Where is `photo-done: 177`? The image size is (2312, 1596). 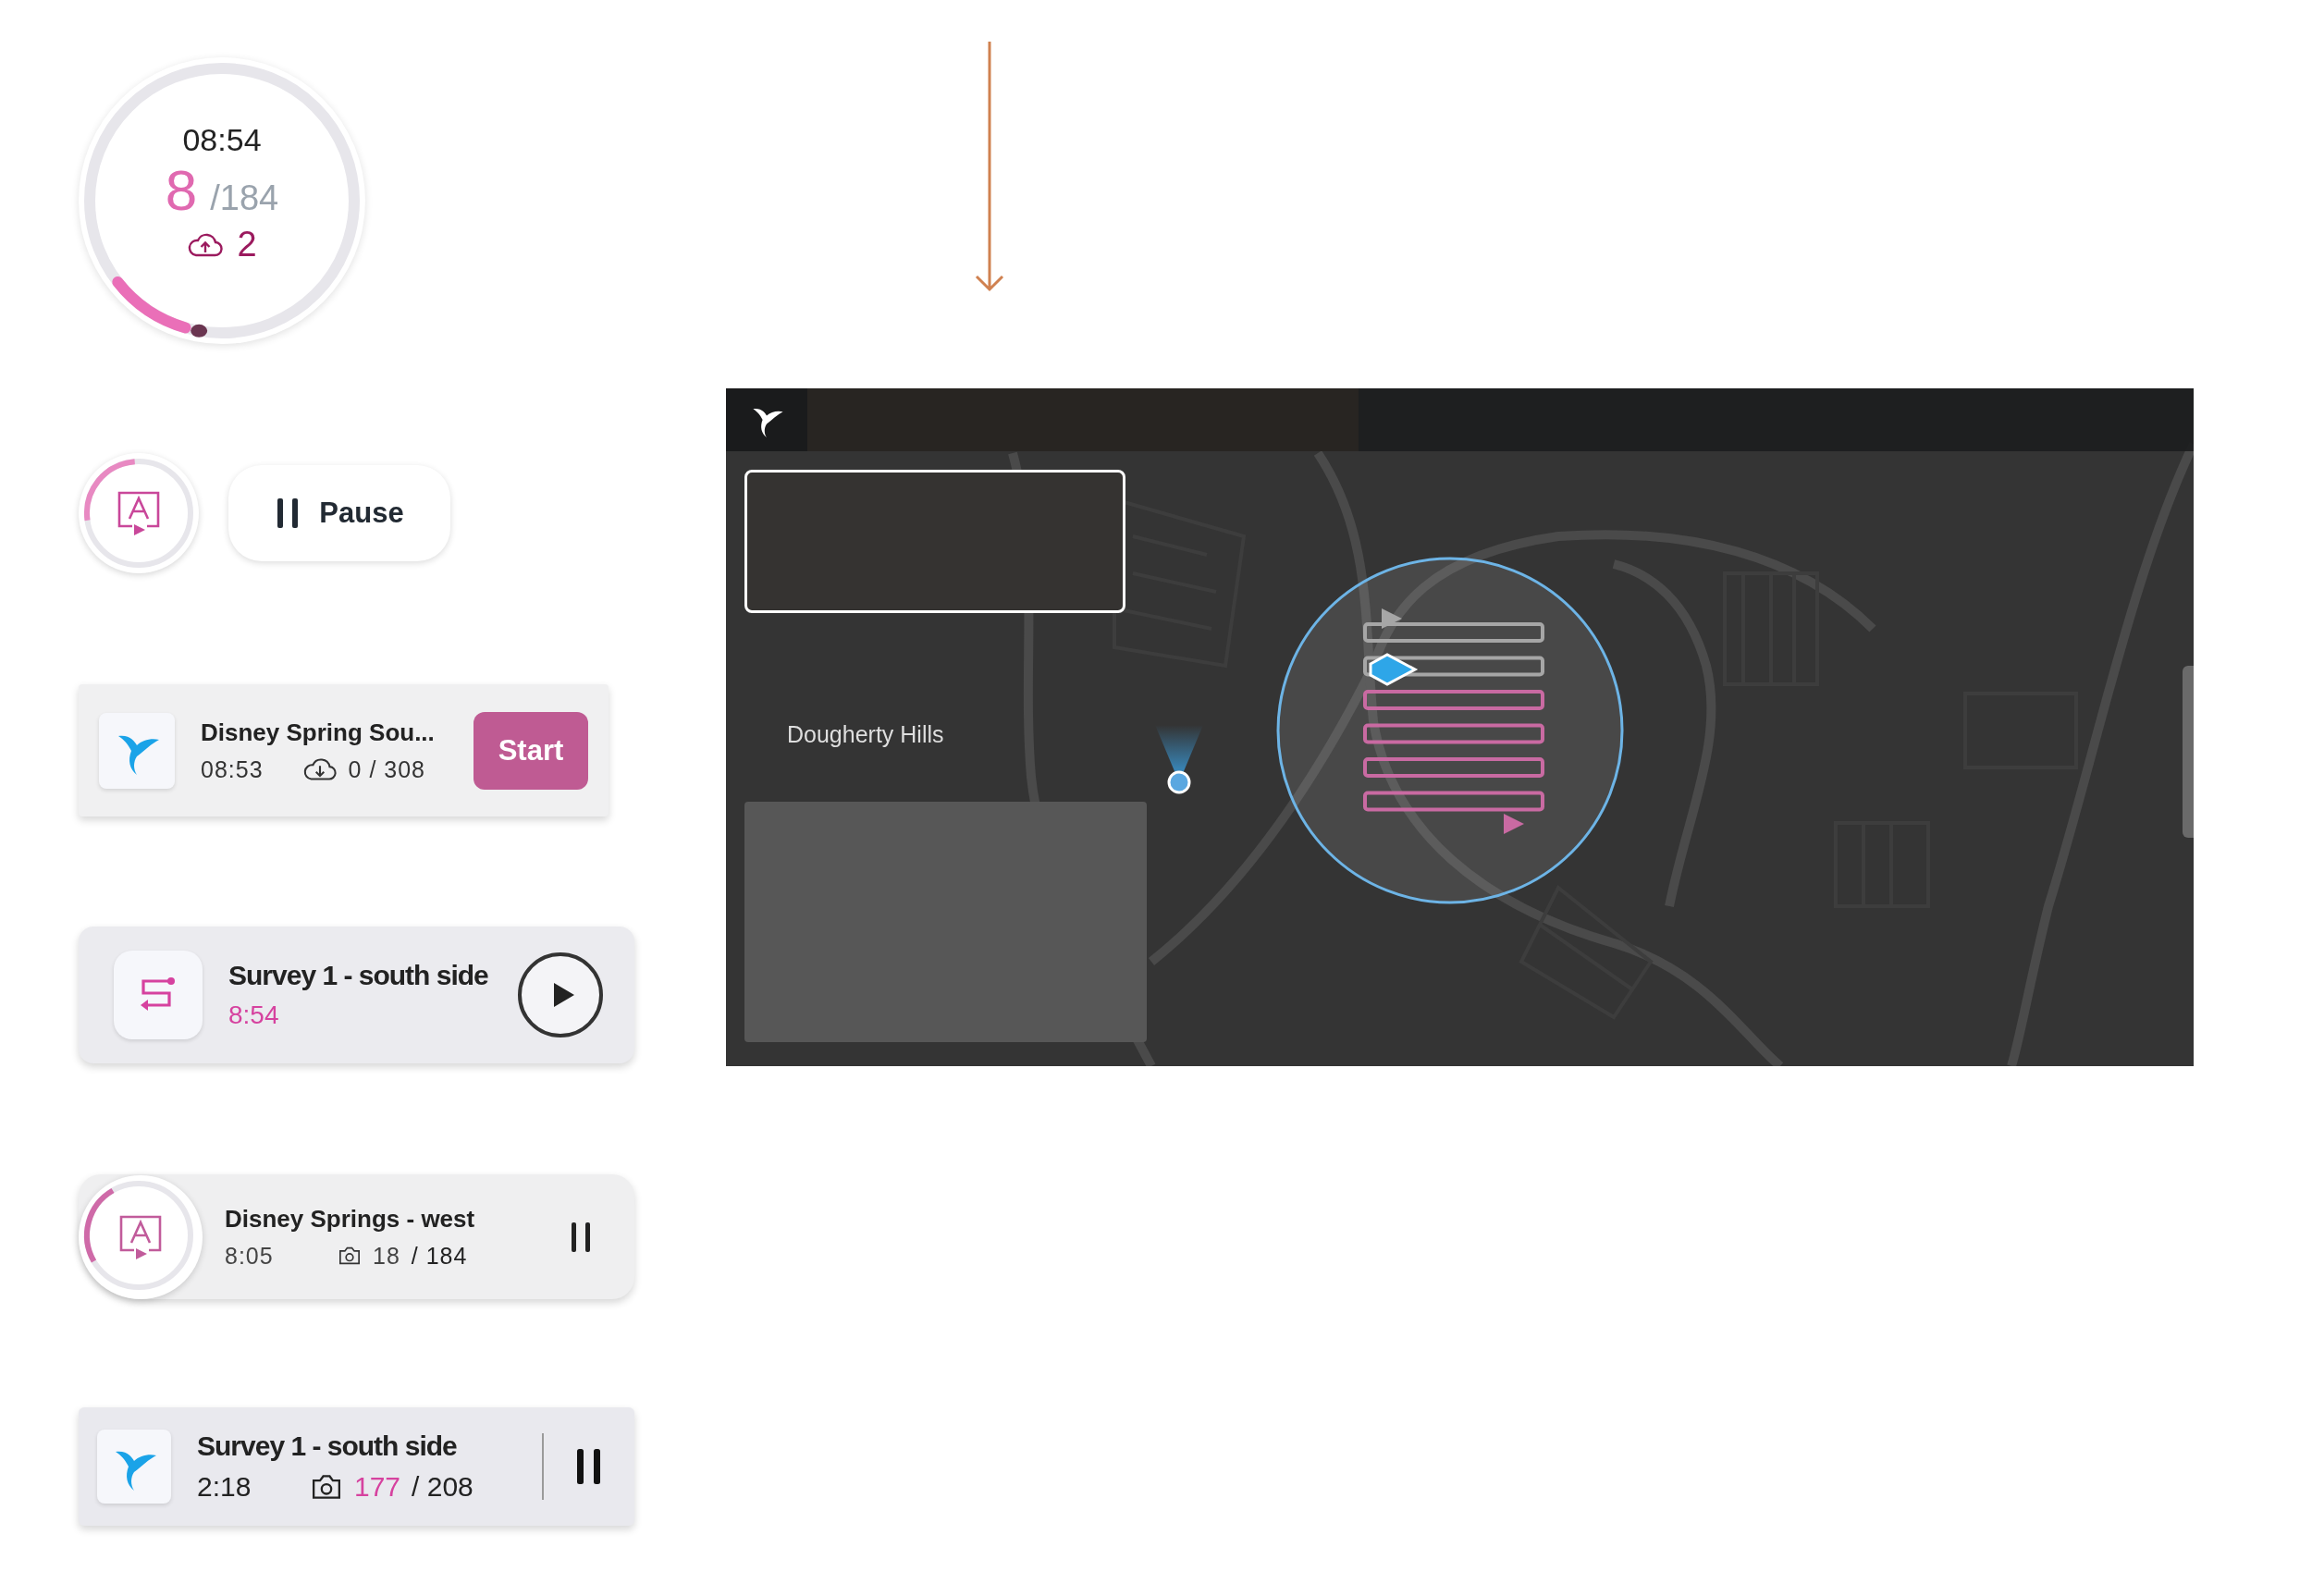
photo-done: 177 is located at coordinates (377, 1487).